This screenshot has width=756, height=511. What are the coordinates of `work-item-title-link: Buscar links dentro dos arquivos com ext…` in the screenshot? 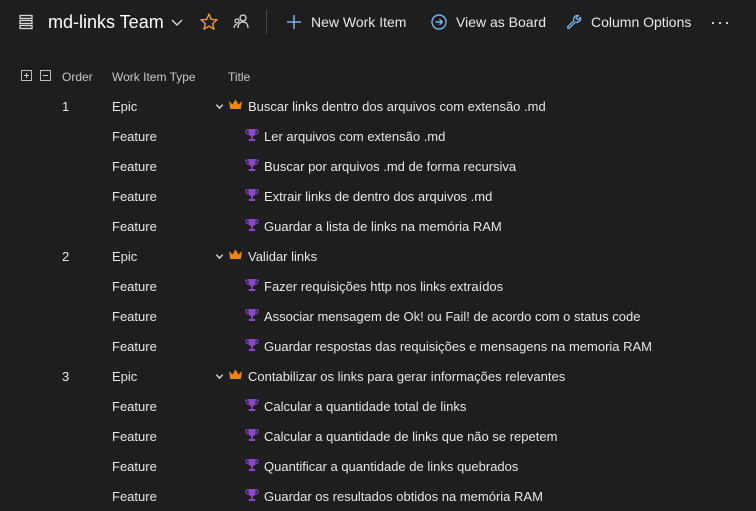 It's located at (397, 106).